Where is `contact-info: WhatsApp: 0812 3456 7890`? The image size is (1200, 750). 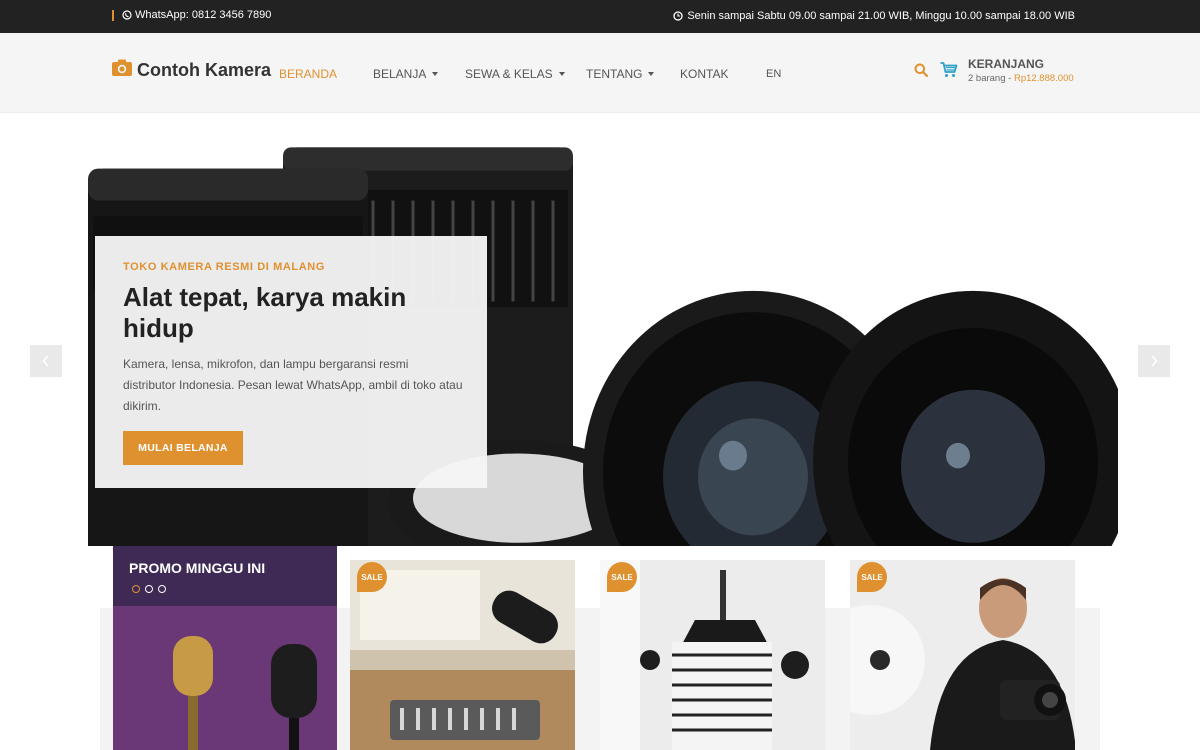 contact-info: WhatsApp: 0812 3456 7890 is located at coordinates (191, 15).